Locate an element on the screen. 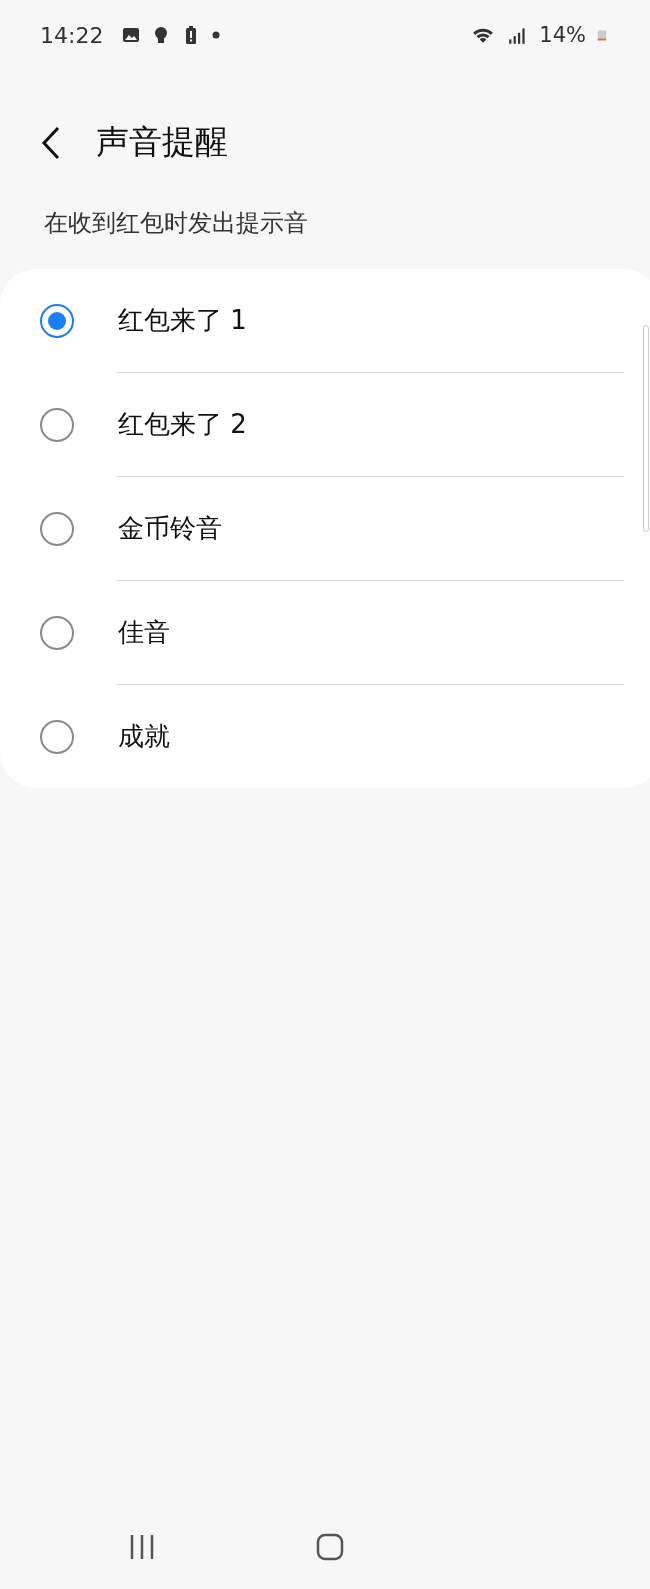 This screenshot has width=650, height=1589. option-label: 红包来了 1 is located at coordinates (182, 320).